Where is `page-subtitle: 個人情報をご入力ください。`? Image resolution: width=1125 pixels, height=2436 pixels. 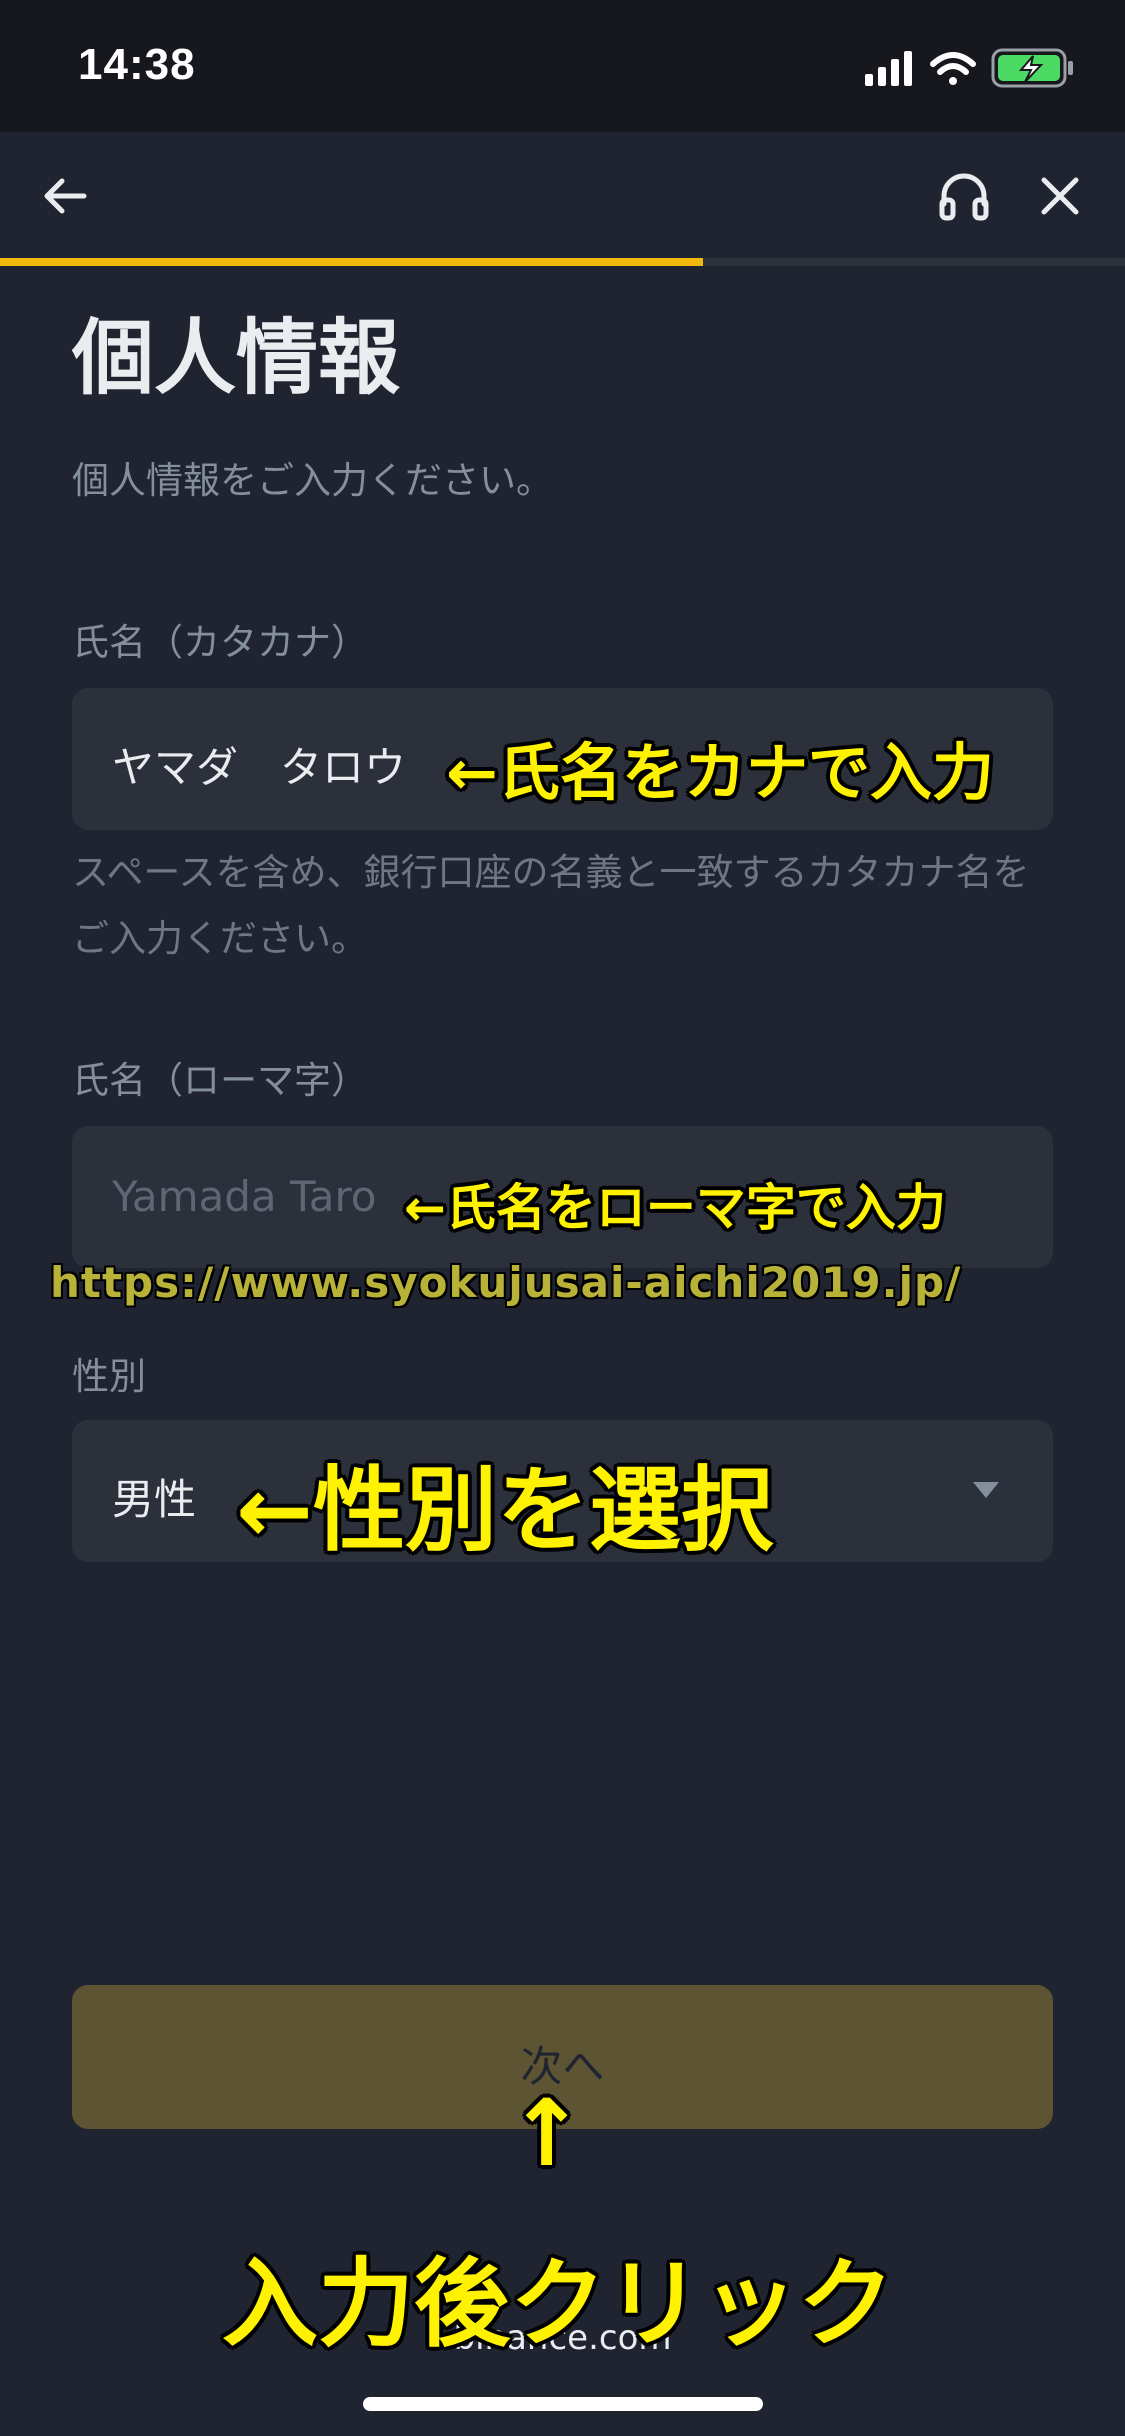
page-subtitle: 個人情報をご入力ください。 is located at coordinates (312, 480).